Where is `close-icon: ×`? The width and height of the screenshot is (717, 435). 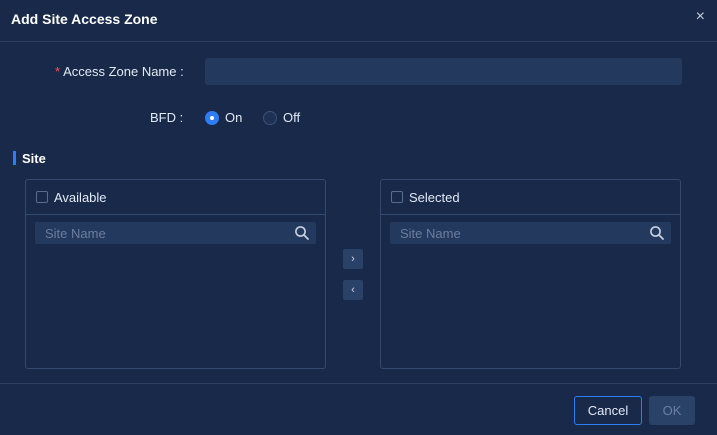 close-icon: × is located at coordinates (700, 17).